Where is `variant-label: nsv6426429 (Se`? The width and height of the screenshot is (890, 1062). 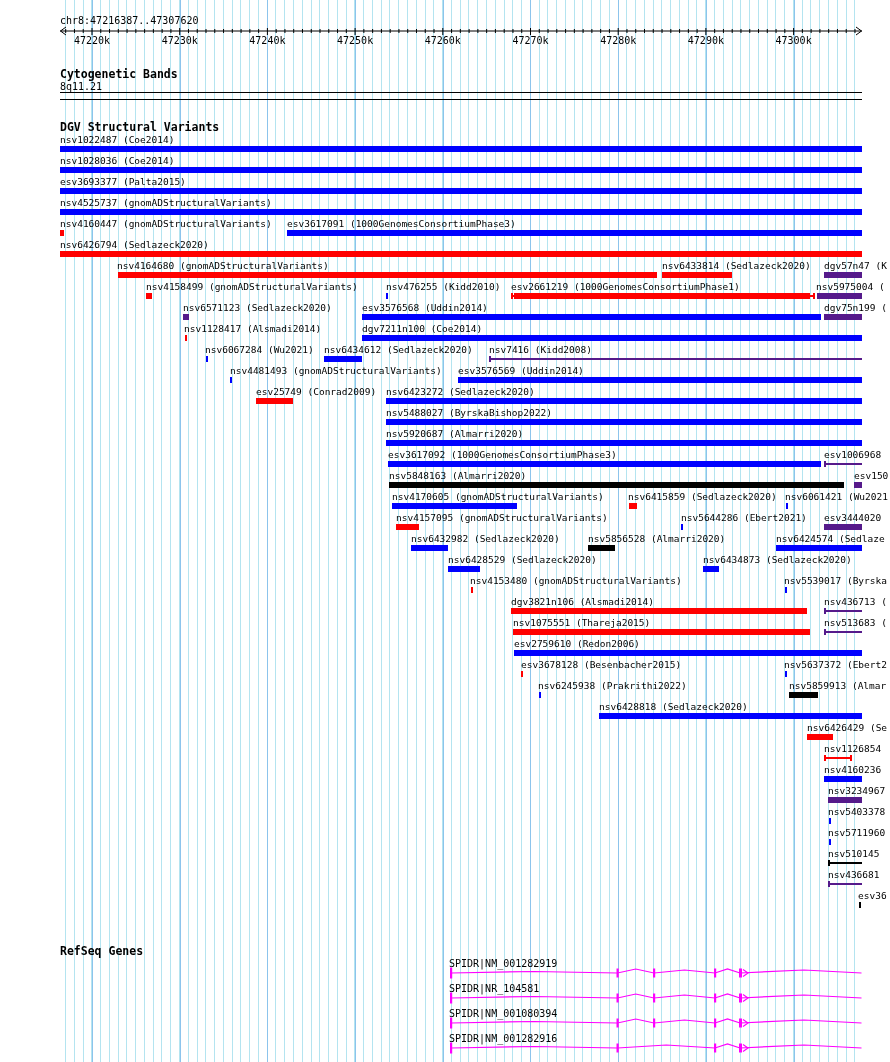
variant-label: nsv6426429 (Se is located at coordinates (847, 727).